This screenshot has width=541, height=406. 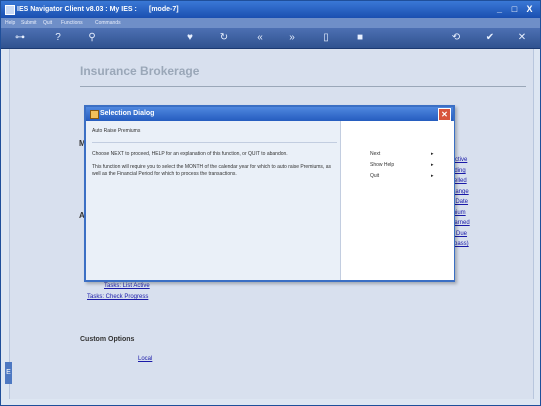 What do you see at coordinates (29, 23) in the screenshot?
I see `menu-submit: Submit` at bounding box center [29, 23].